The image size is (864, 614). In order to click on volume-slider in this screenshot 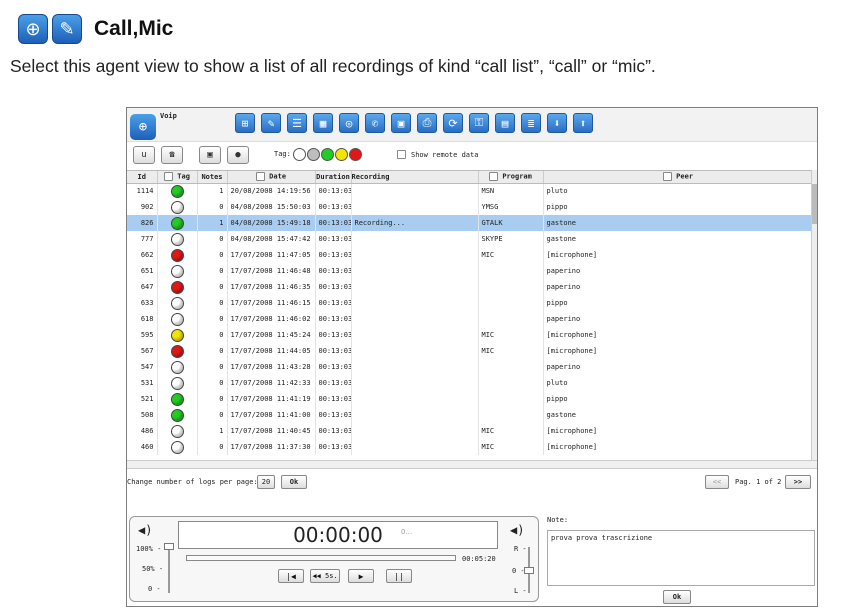, I will do `click(169, 569)`.